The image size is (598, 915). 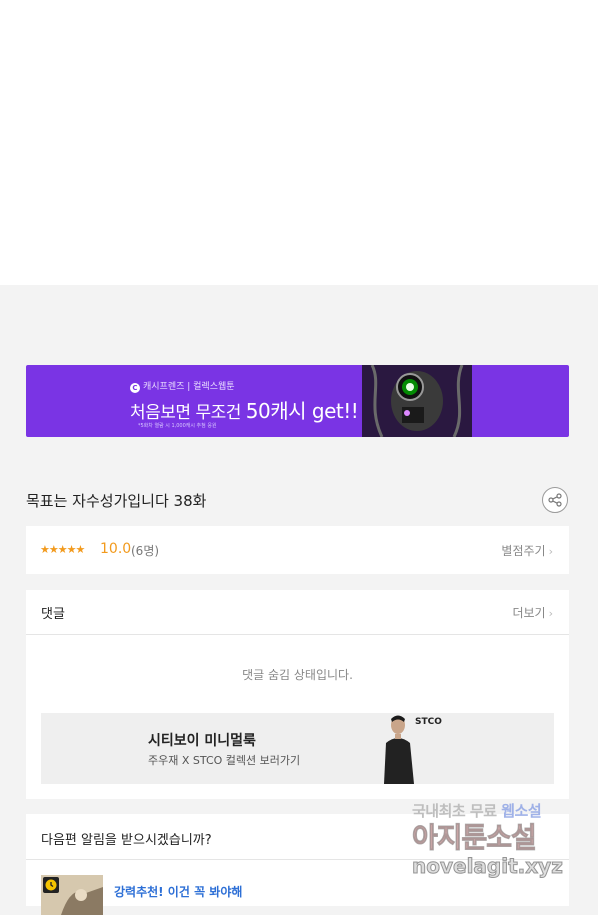 What do you see at coordinates (297, 748) in the screenshot?
I see `comment-ad: 시티보이 미니멀룩 주우재 X STCO 컬렉션 보러가기 STCO` at bounding box center [297, 748].